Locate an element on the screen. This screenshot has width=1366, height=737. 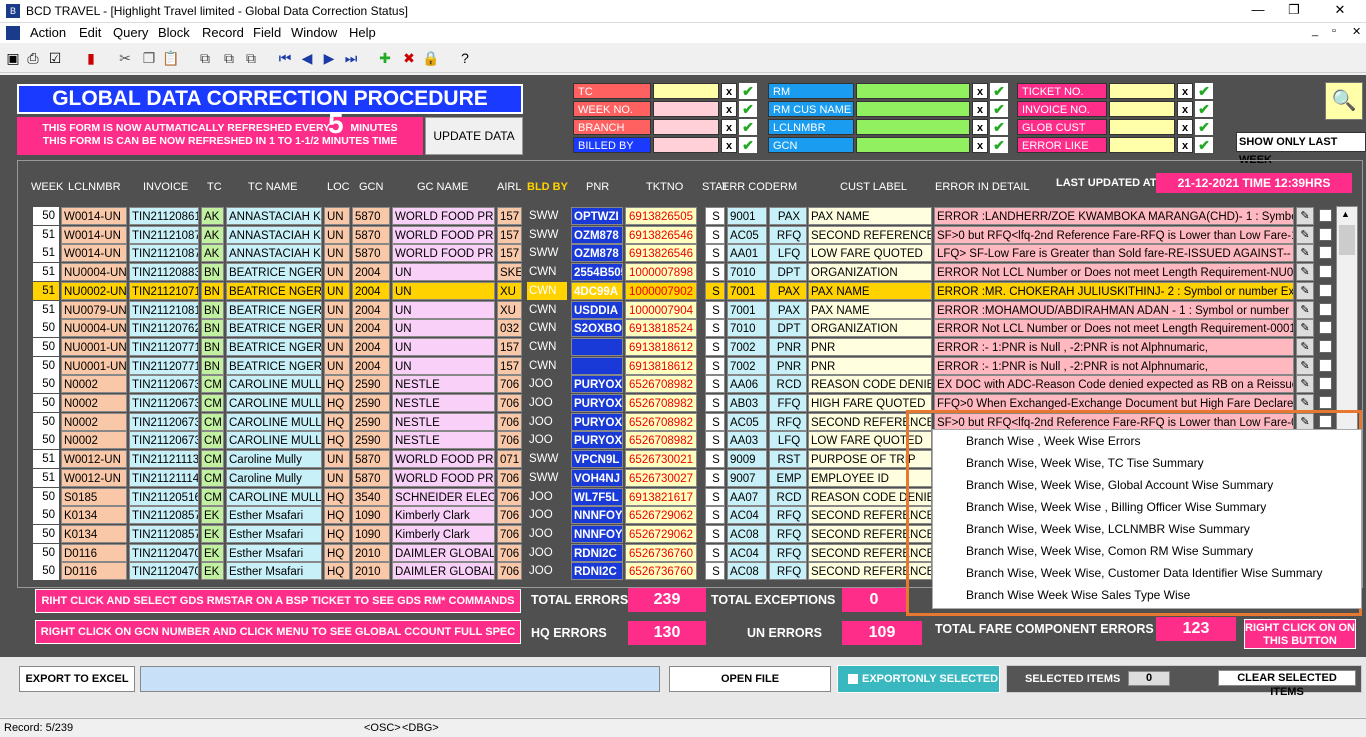
gcn-cell: 2004 is located at coordinates (371, 346).